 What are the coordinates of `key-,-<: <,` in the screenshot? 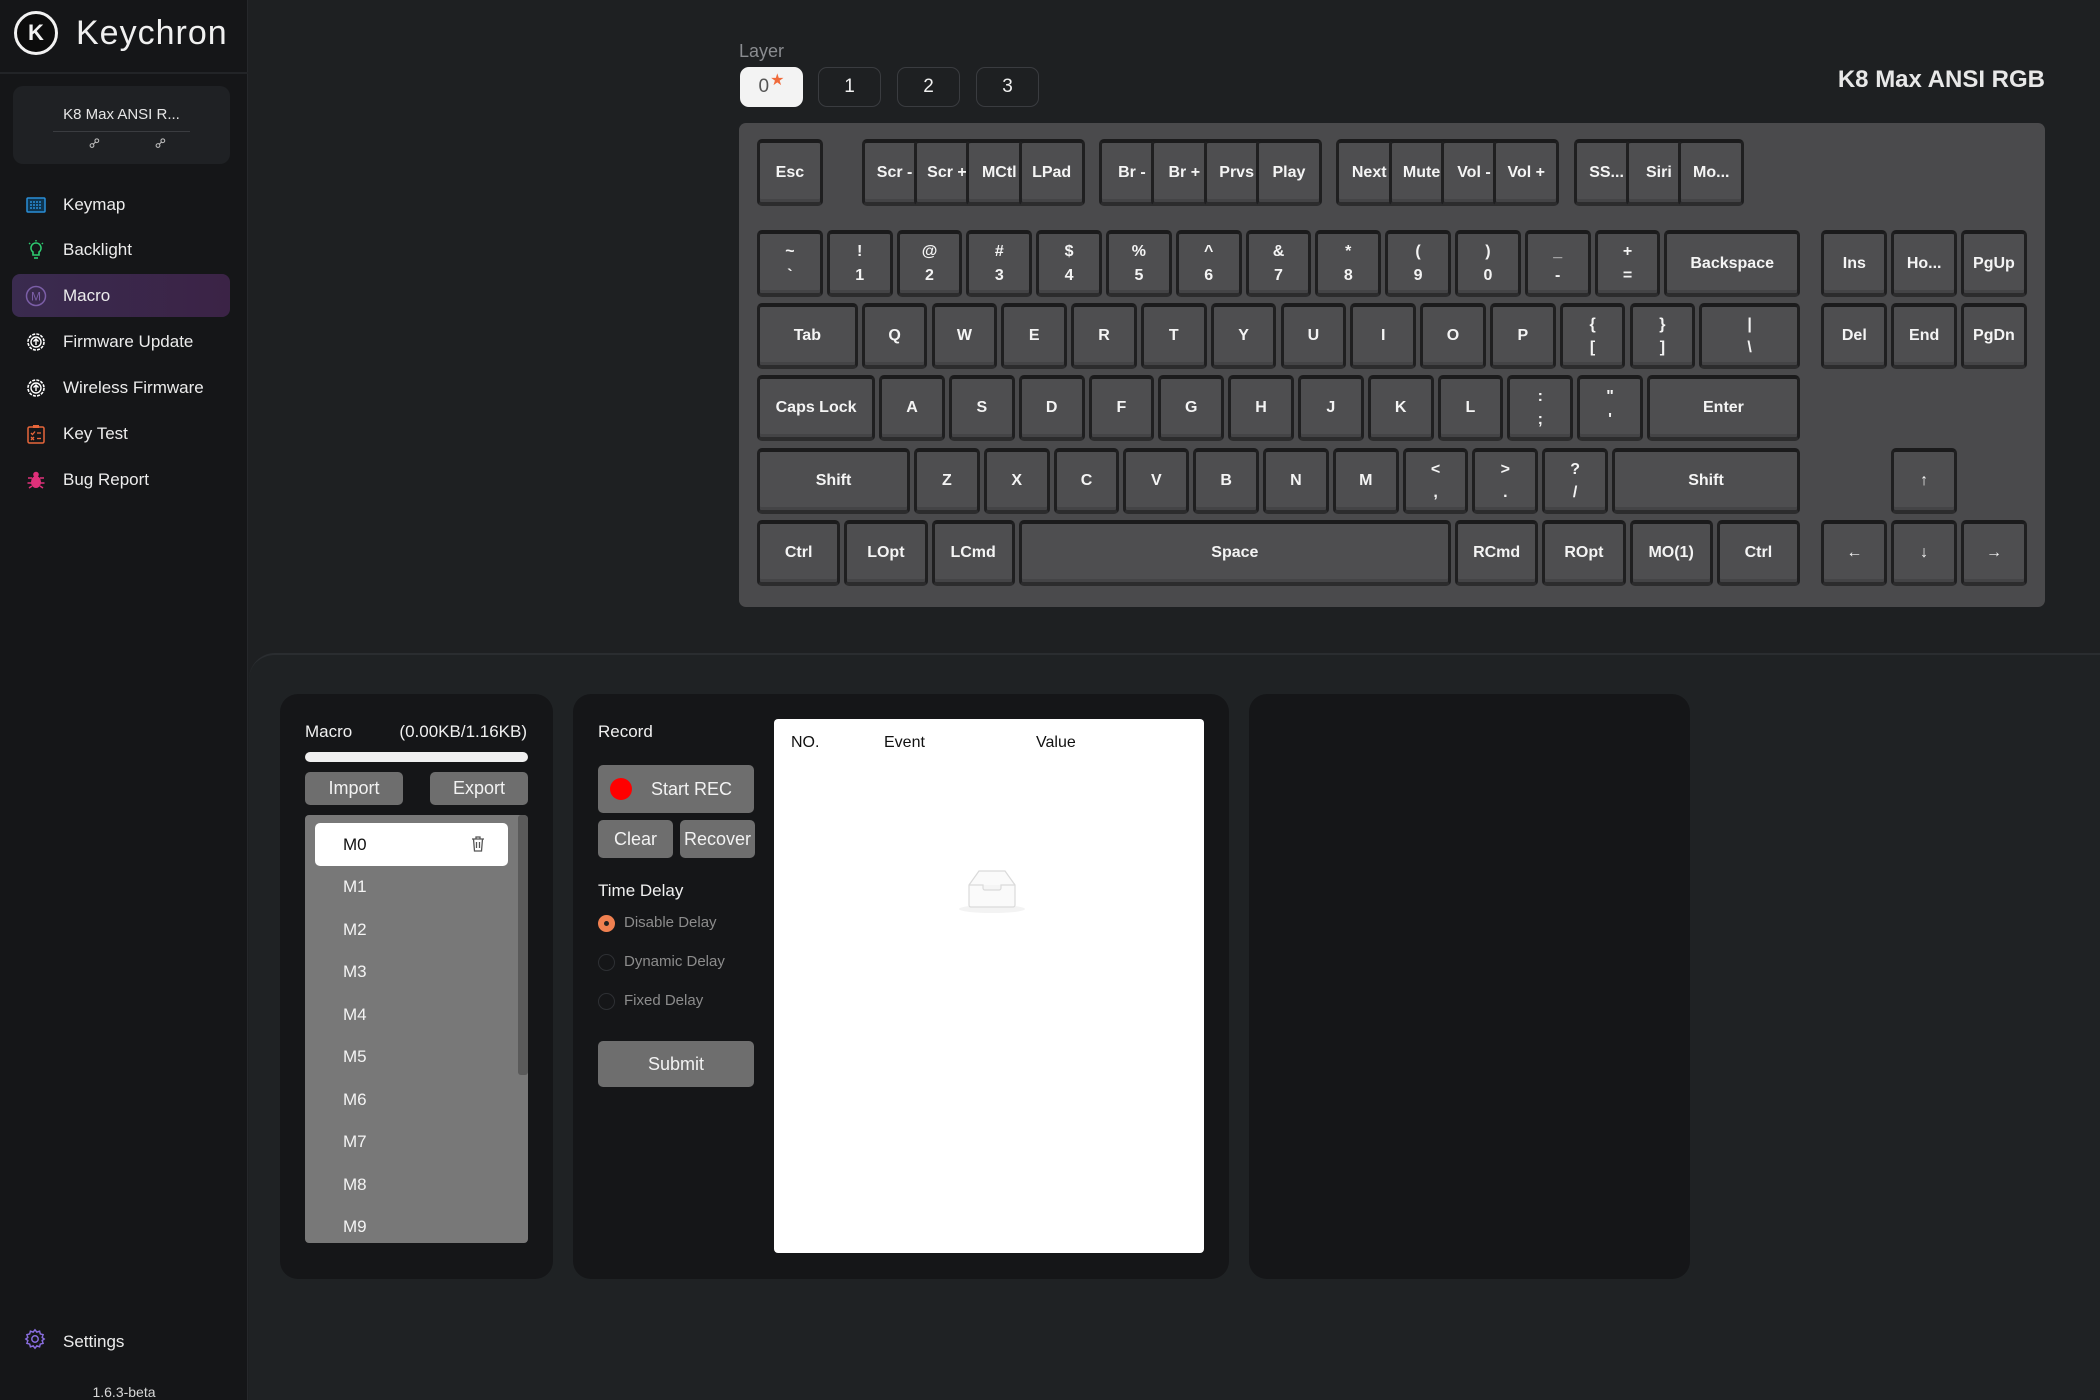 It's located at (1435, 481).